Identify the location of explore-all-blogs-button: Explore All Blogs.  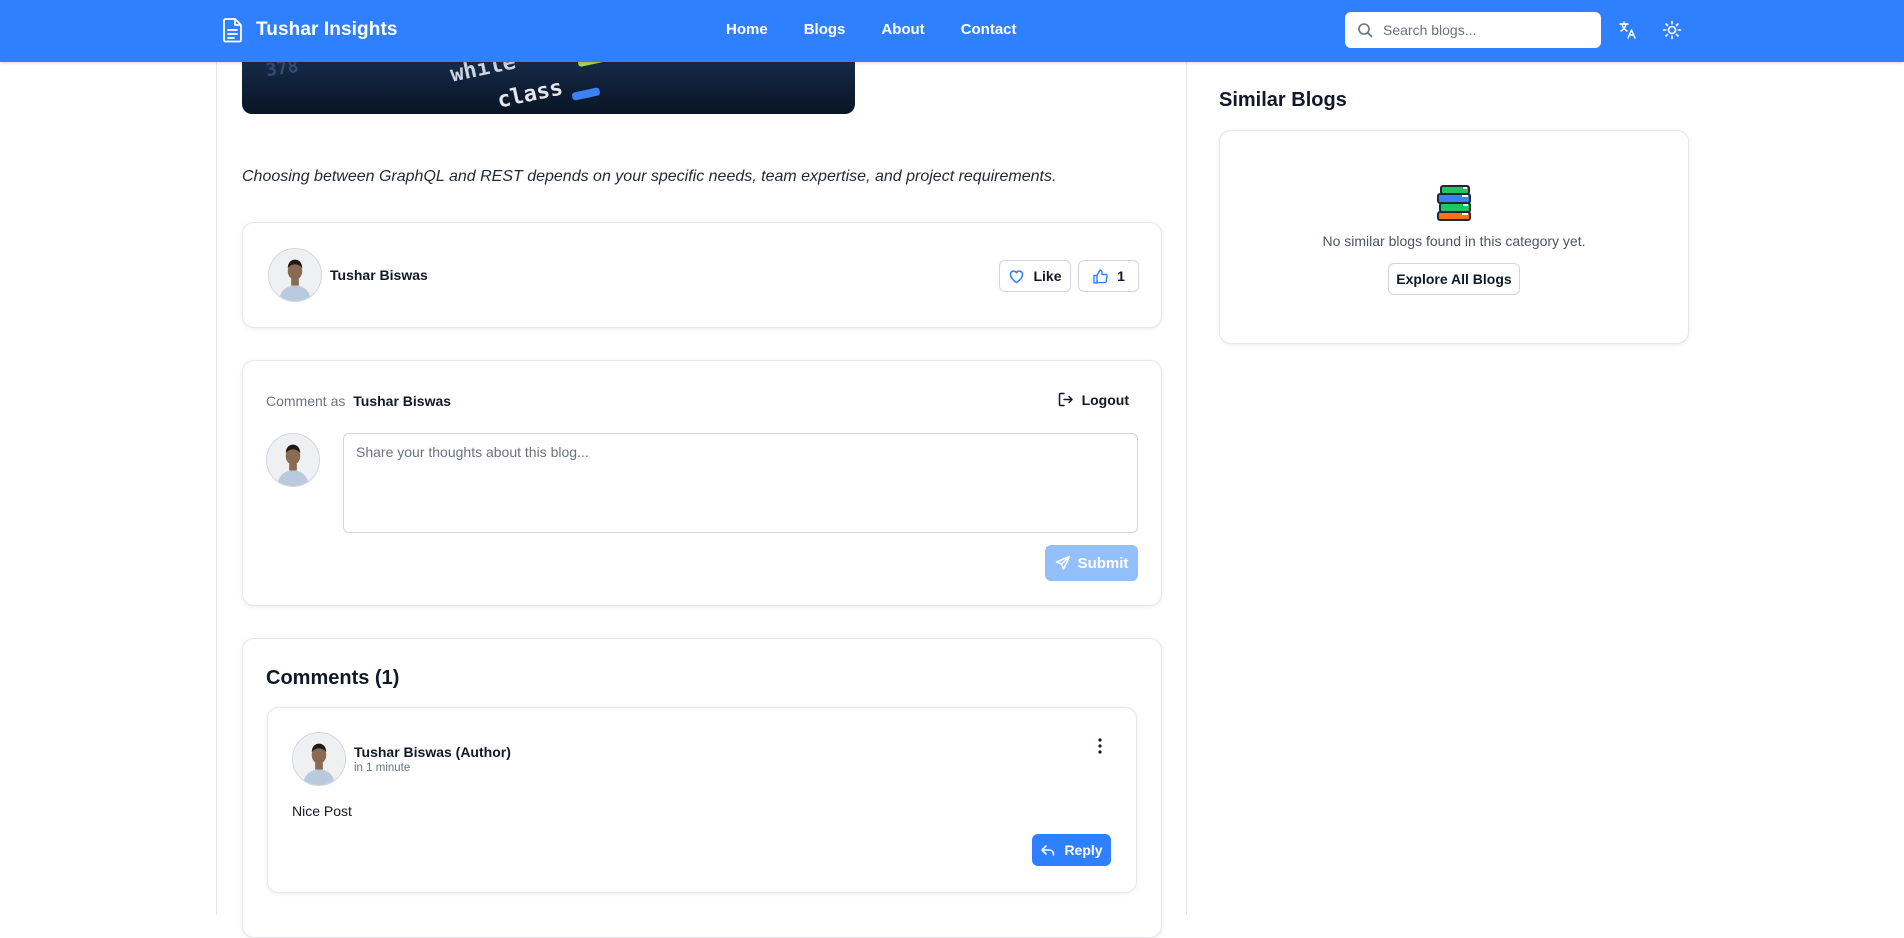
(1454, 279).